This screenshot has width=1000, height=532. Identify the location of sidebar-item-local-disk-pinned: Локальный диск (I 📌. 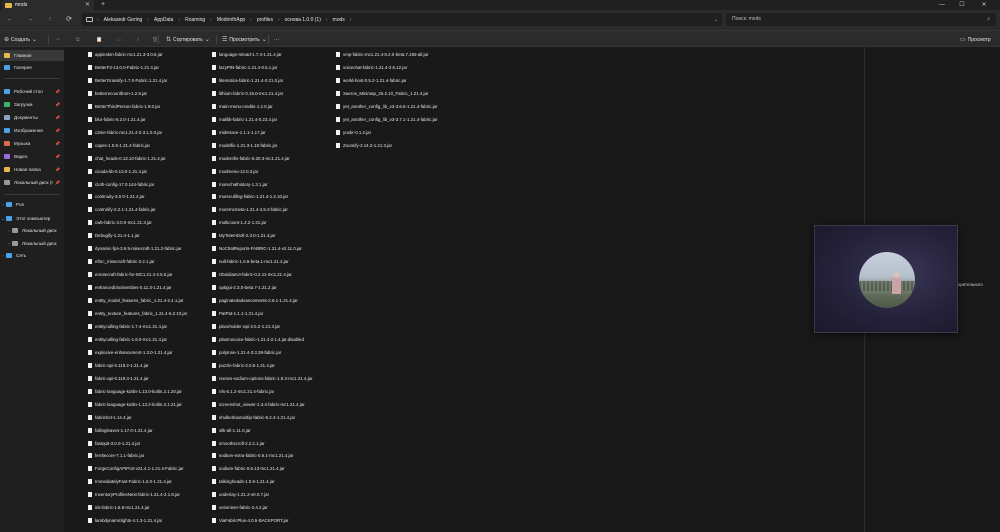
(32, 182).